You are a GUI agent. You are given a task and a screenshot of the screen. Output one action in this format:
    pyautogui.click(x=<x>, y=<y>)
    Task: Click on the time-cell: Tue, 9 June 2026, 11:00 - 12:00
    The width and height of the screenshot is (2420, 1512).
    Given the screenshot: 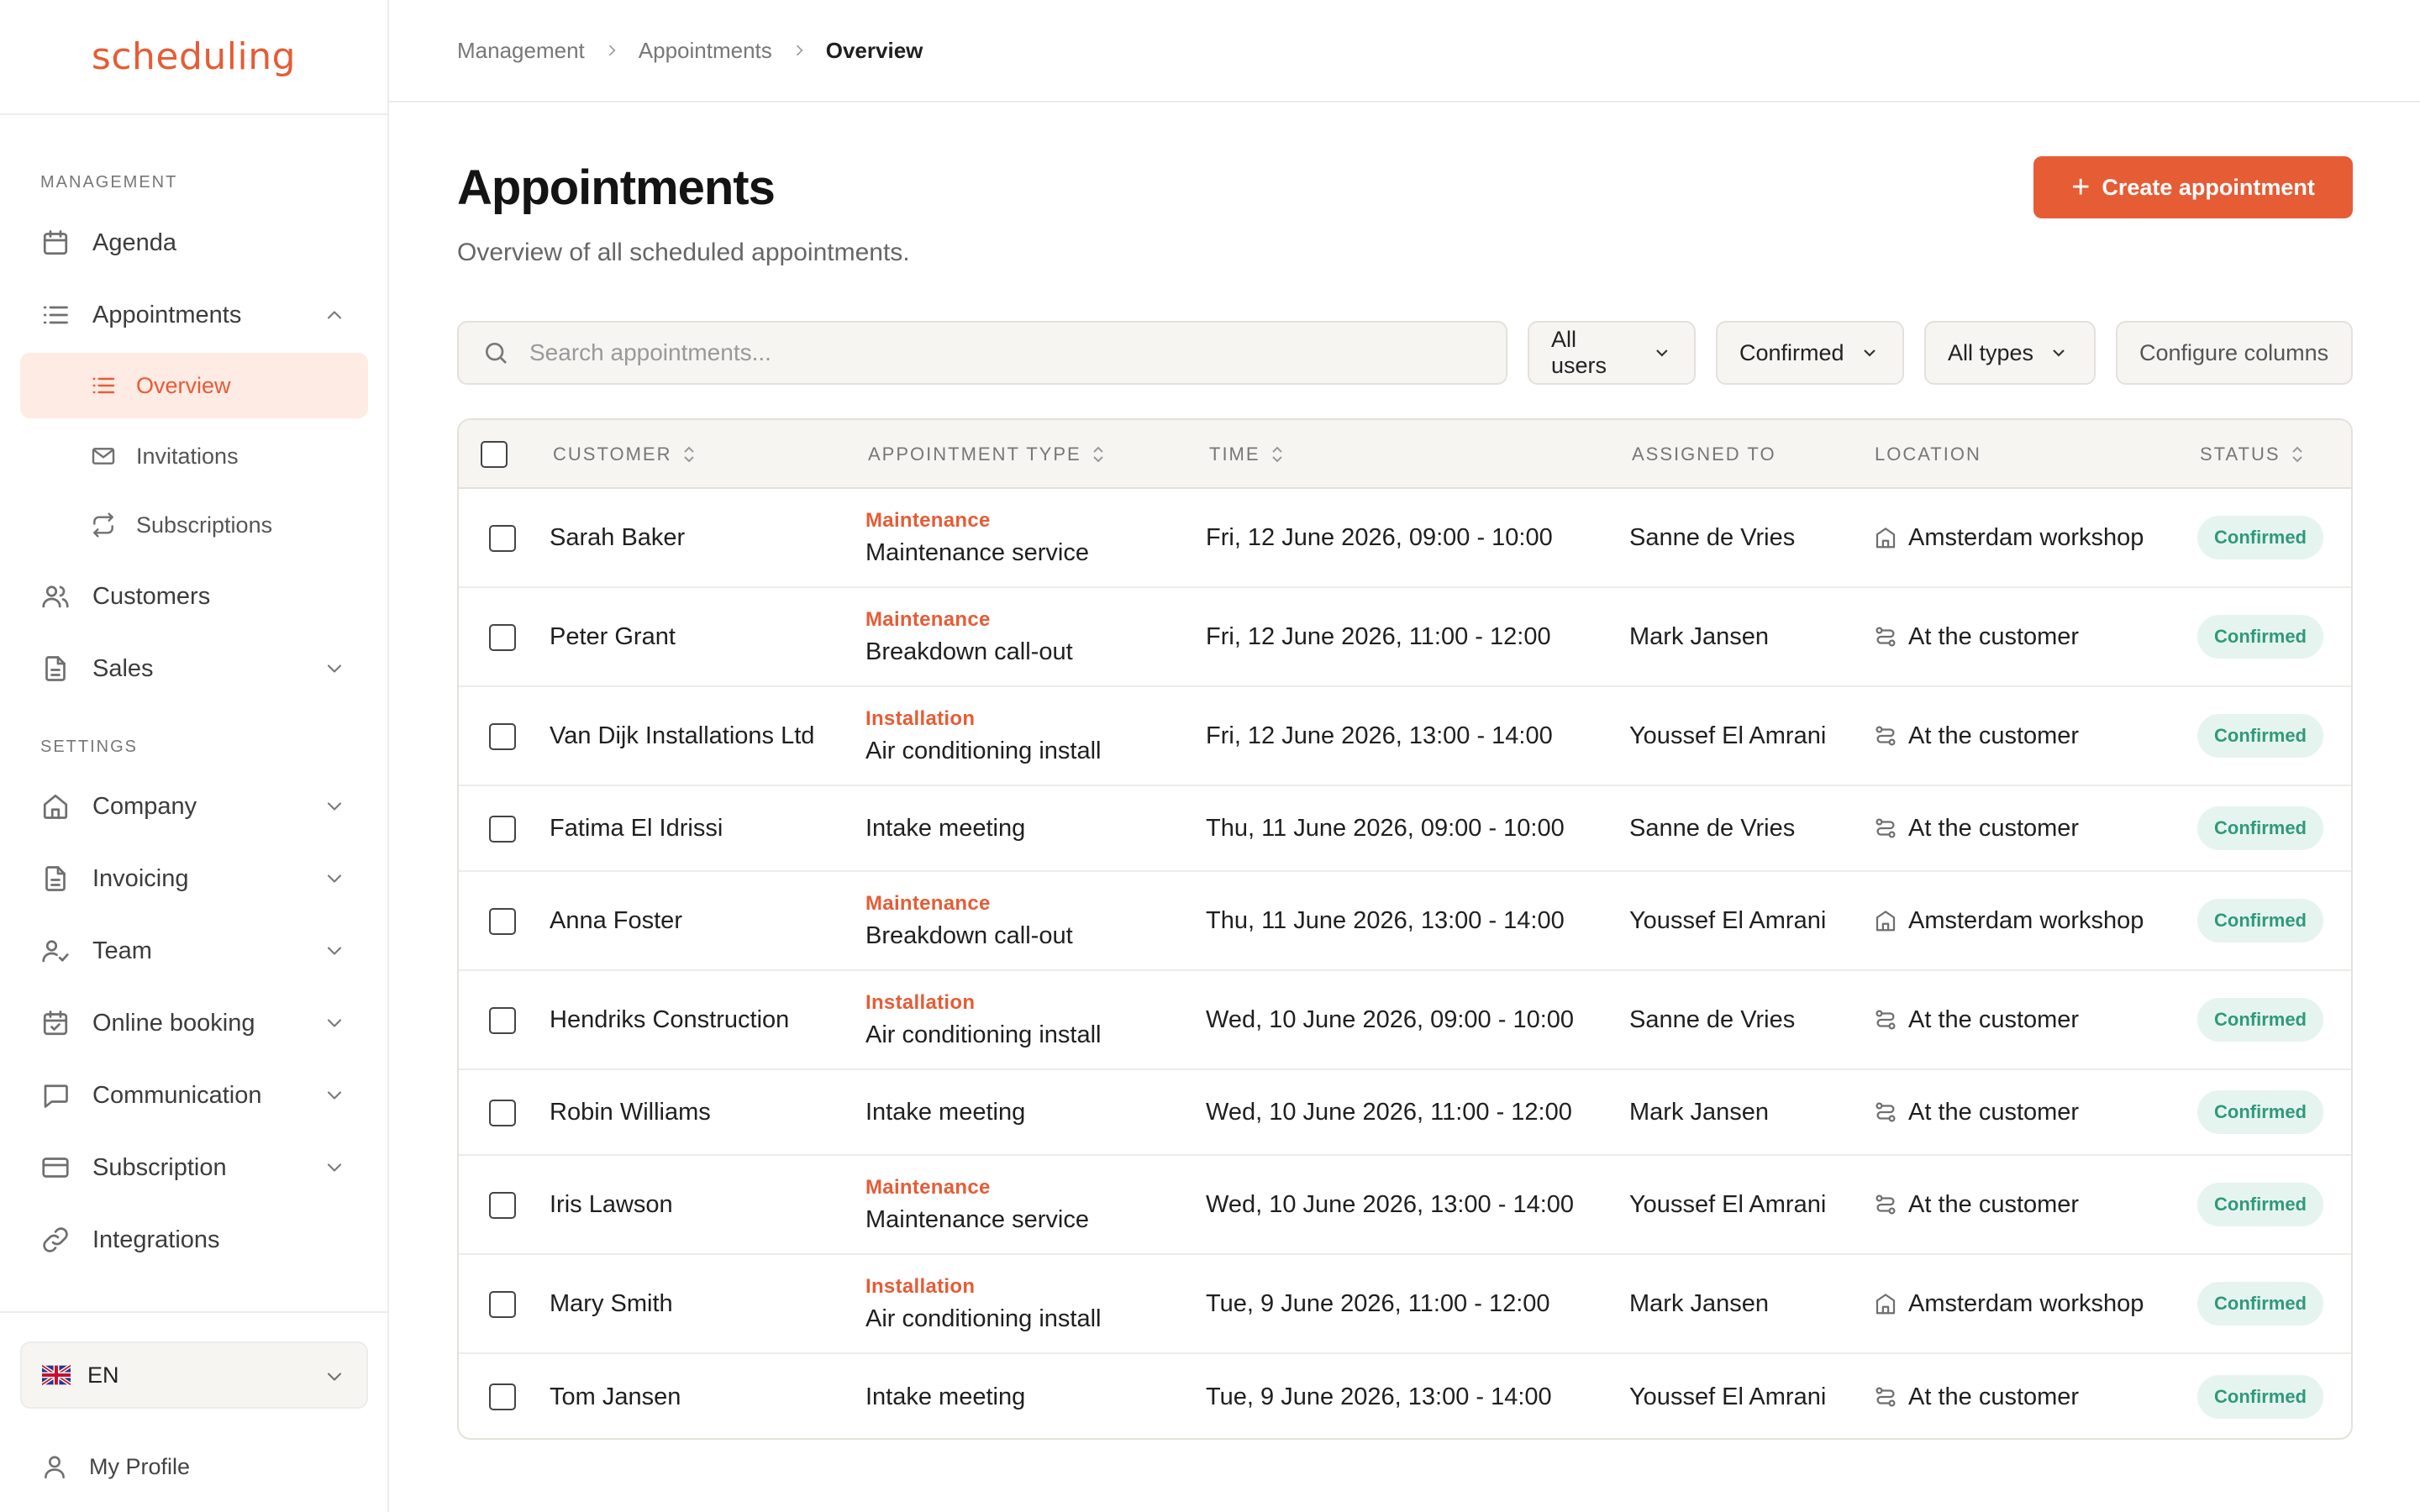 What is the action you would take?
    pyautogui.click(x=1378, y=1303)
    